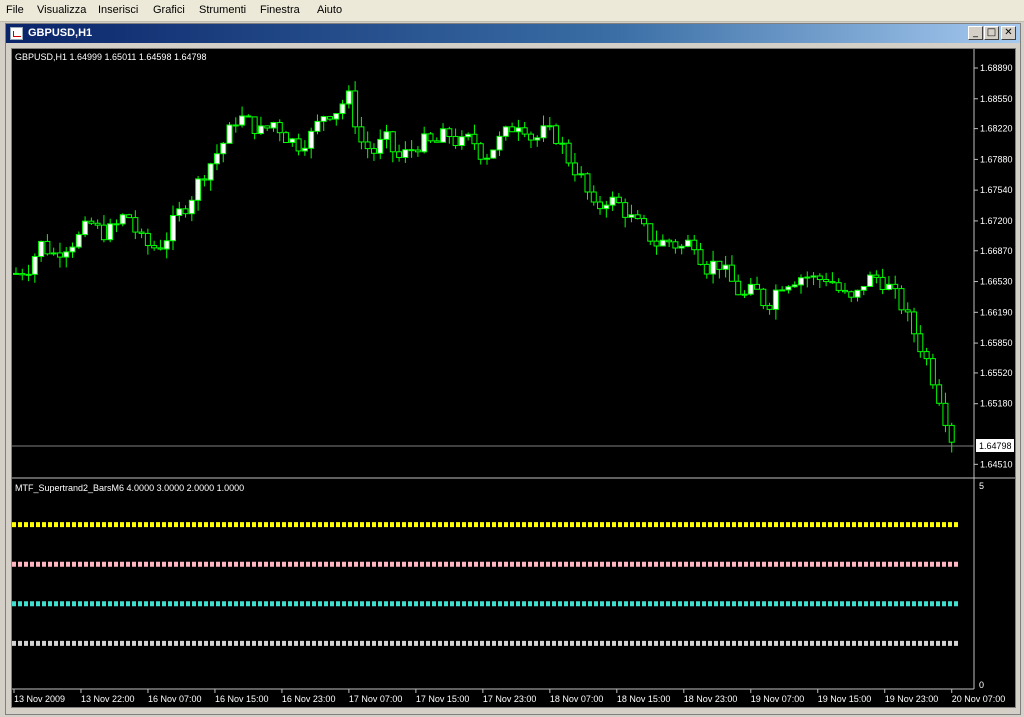 This screenshot has height=717, width=1024. What do you see at coordinates (778, 699) in the screenshot?
I see `time-tick-label: 19 Nov 07:00` at bounding box center [778, 699].